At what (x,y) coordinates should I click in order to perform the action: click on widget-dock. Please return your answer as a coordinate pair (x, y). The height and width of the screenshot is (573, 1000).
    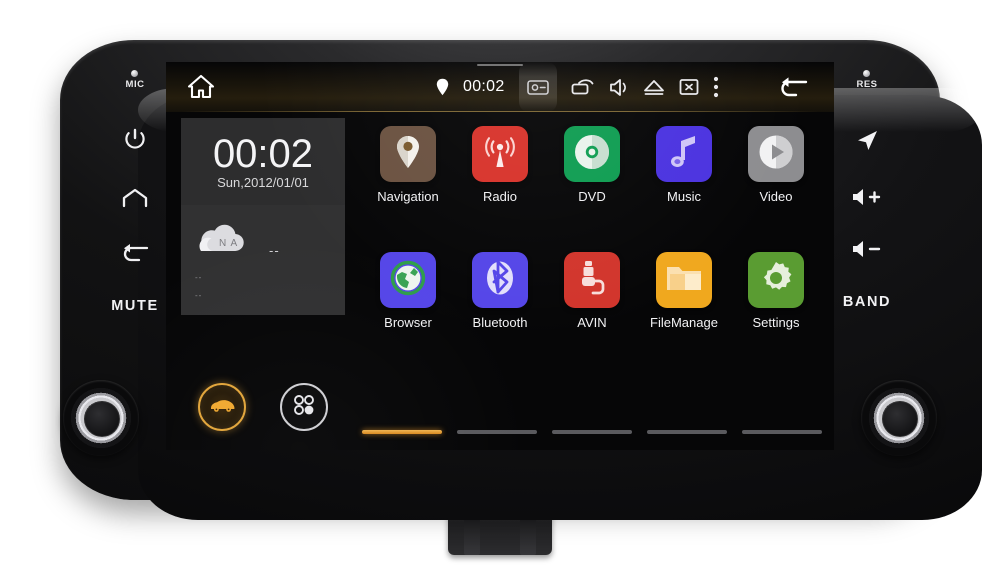
    Looking at the image, I should click on (263, 407).